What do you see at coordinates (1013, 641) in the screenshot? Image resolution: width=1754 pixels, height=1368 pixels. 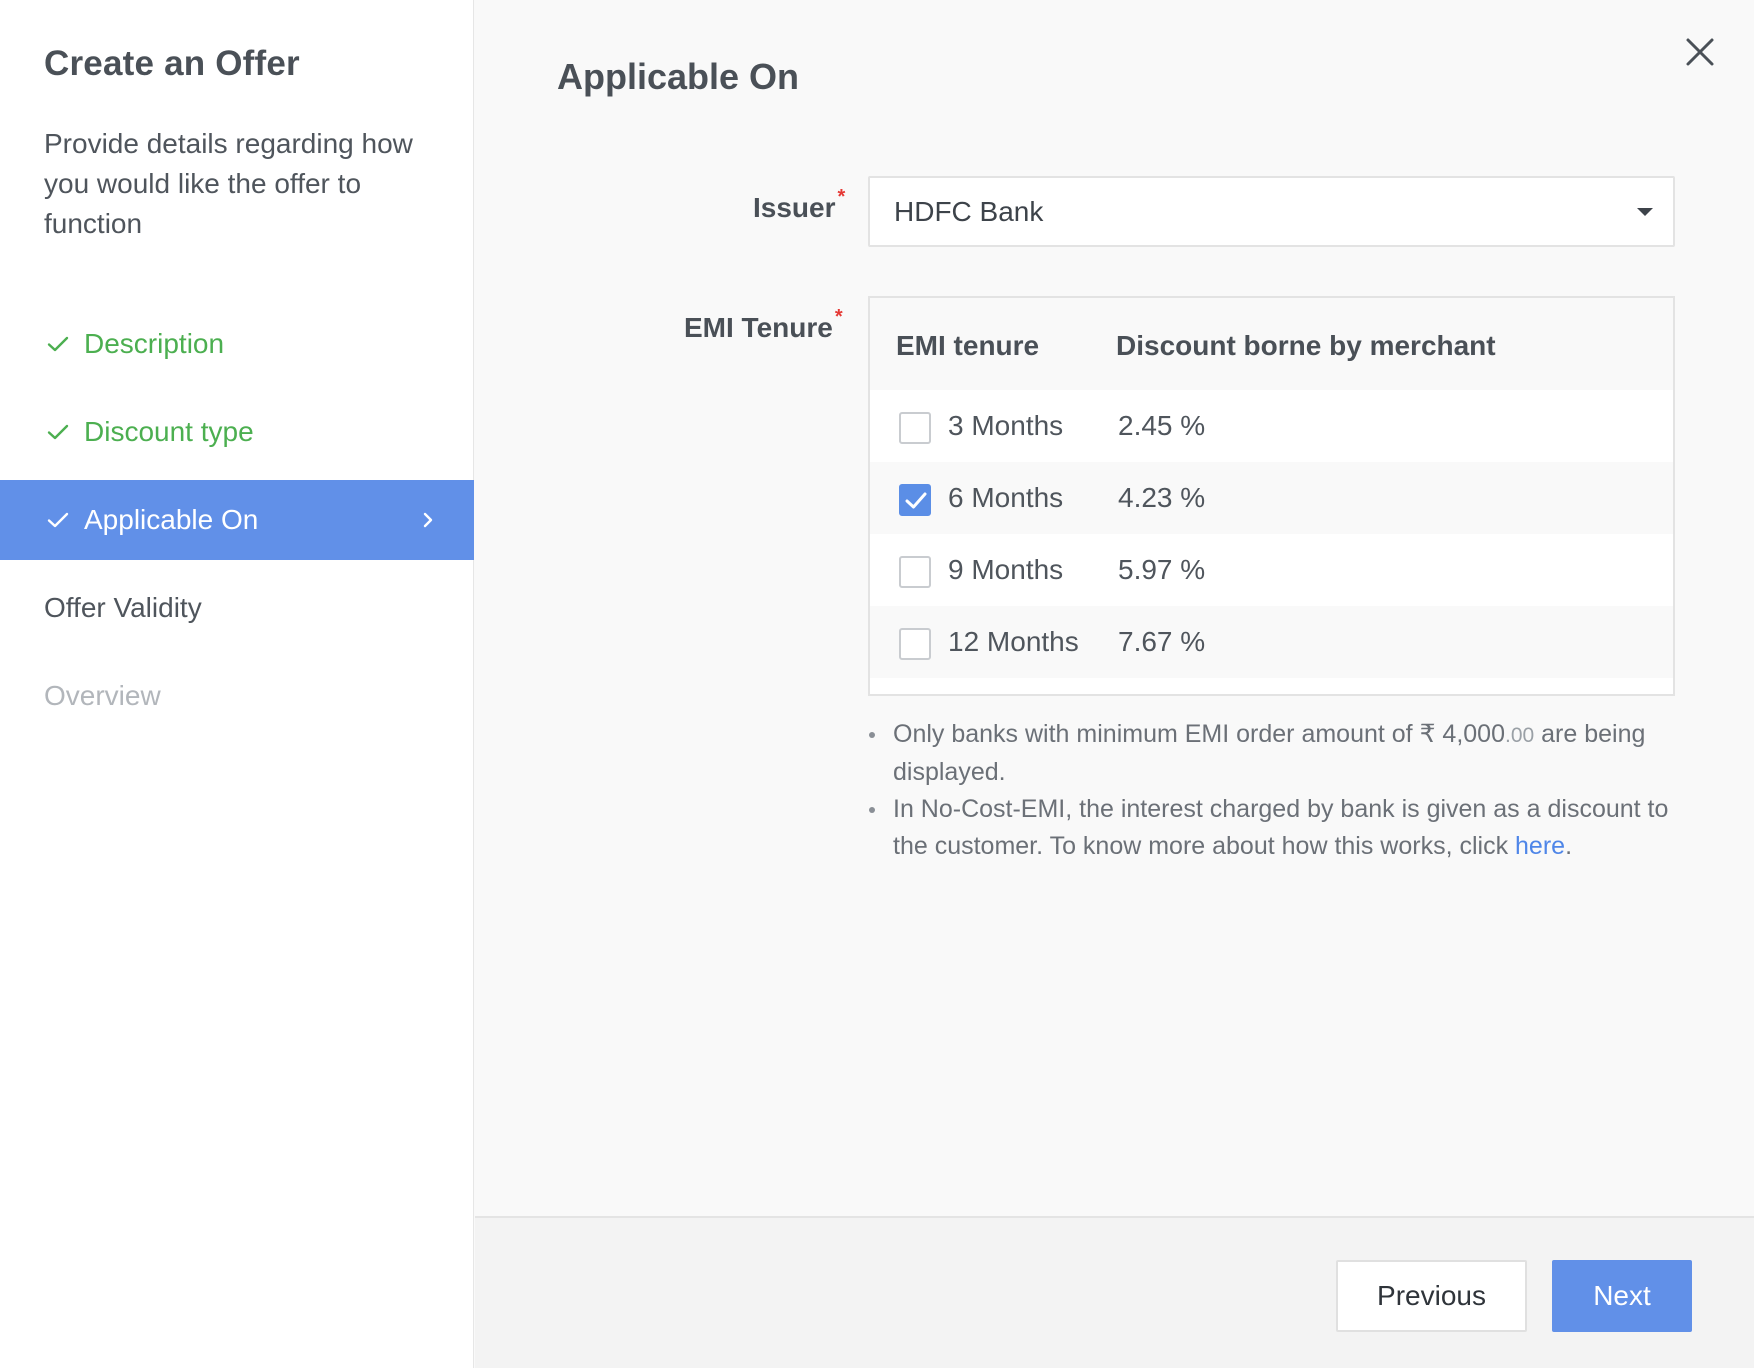 I see `tenure-value: 12 Months` at bounding box center [1013, 641].